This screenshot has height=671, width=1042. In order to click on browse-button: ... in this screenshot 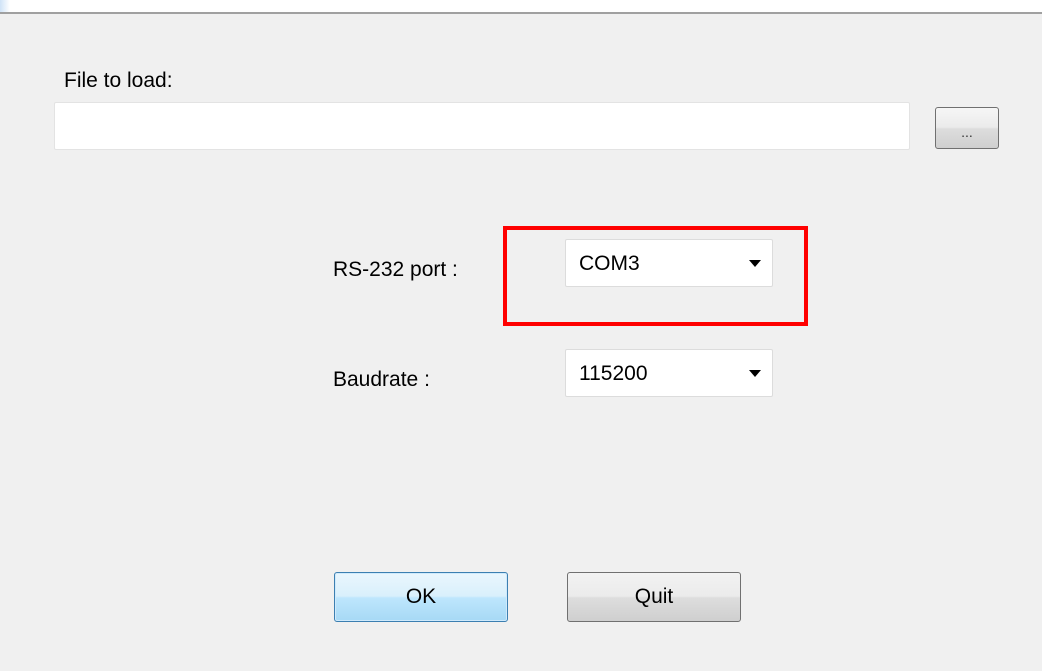, I will do `click(967, 128)`.